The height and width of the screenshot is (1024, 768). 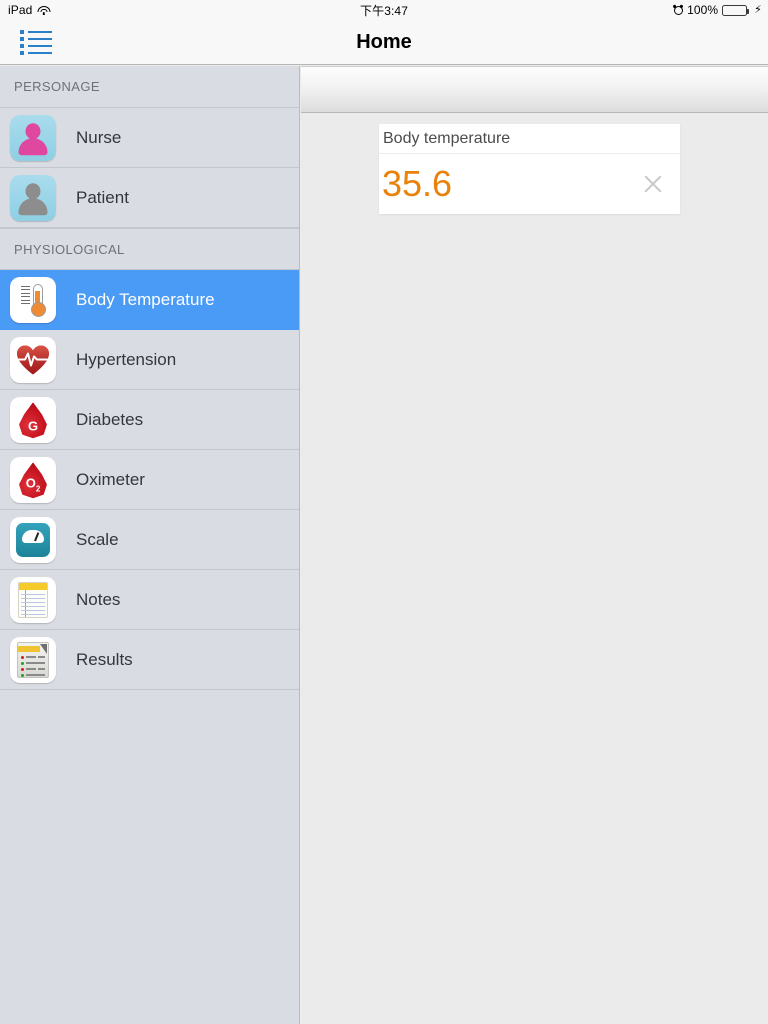 I want to click on sidebar-item-notes: Notes, so click(x=149, y=600).